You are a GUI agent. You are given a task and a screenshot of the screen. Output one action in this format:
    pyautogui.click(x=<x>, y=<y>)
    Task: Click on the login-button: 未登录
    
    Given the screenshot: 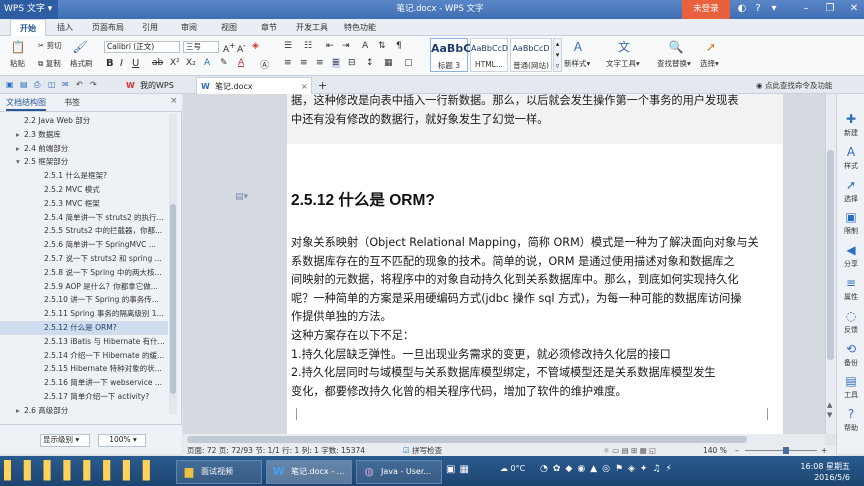 What is the action you would take?
    pyautogui.click(x=706, y=9)
    